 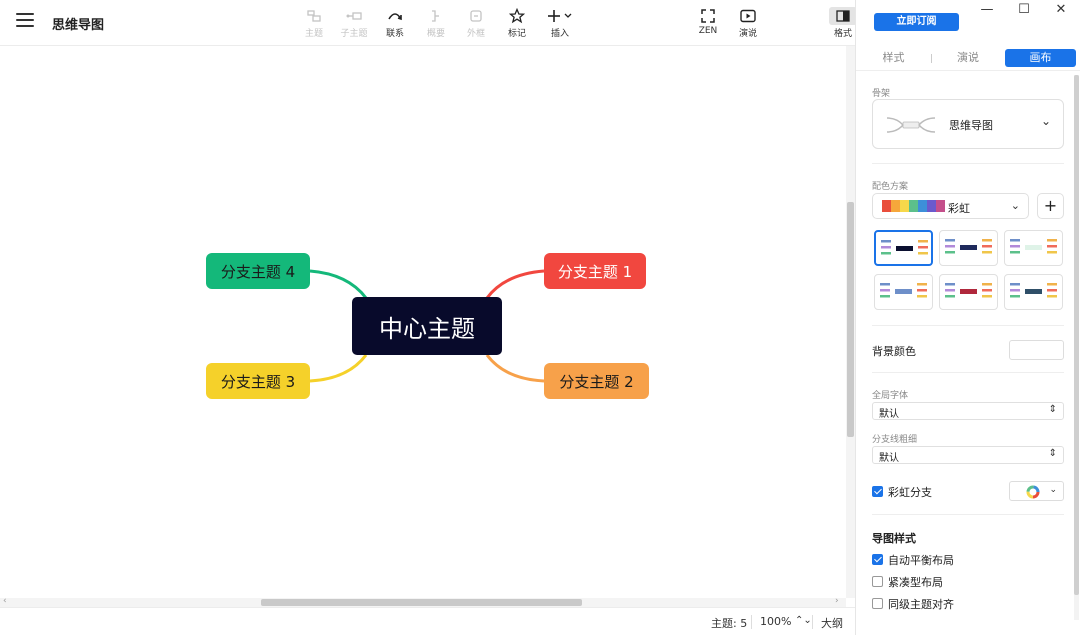 I want to click on branch-line-value: 默认, so click(x=889, y=458).